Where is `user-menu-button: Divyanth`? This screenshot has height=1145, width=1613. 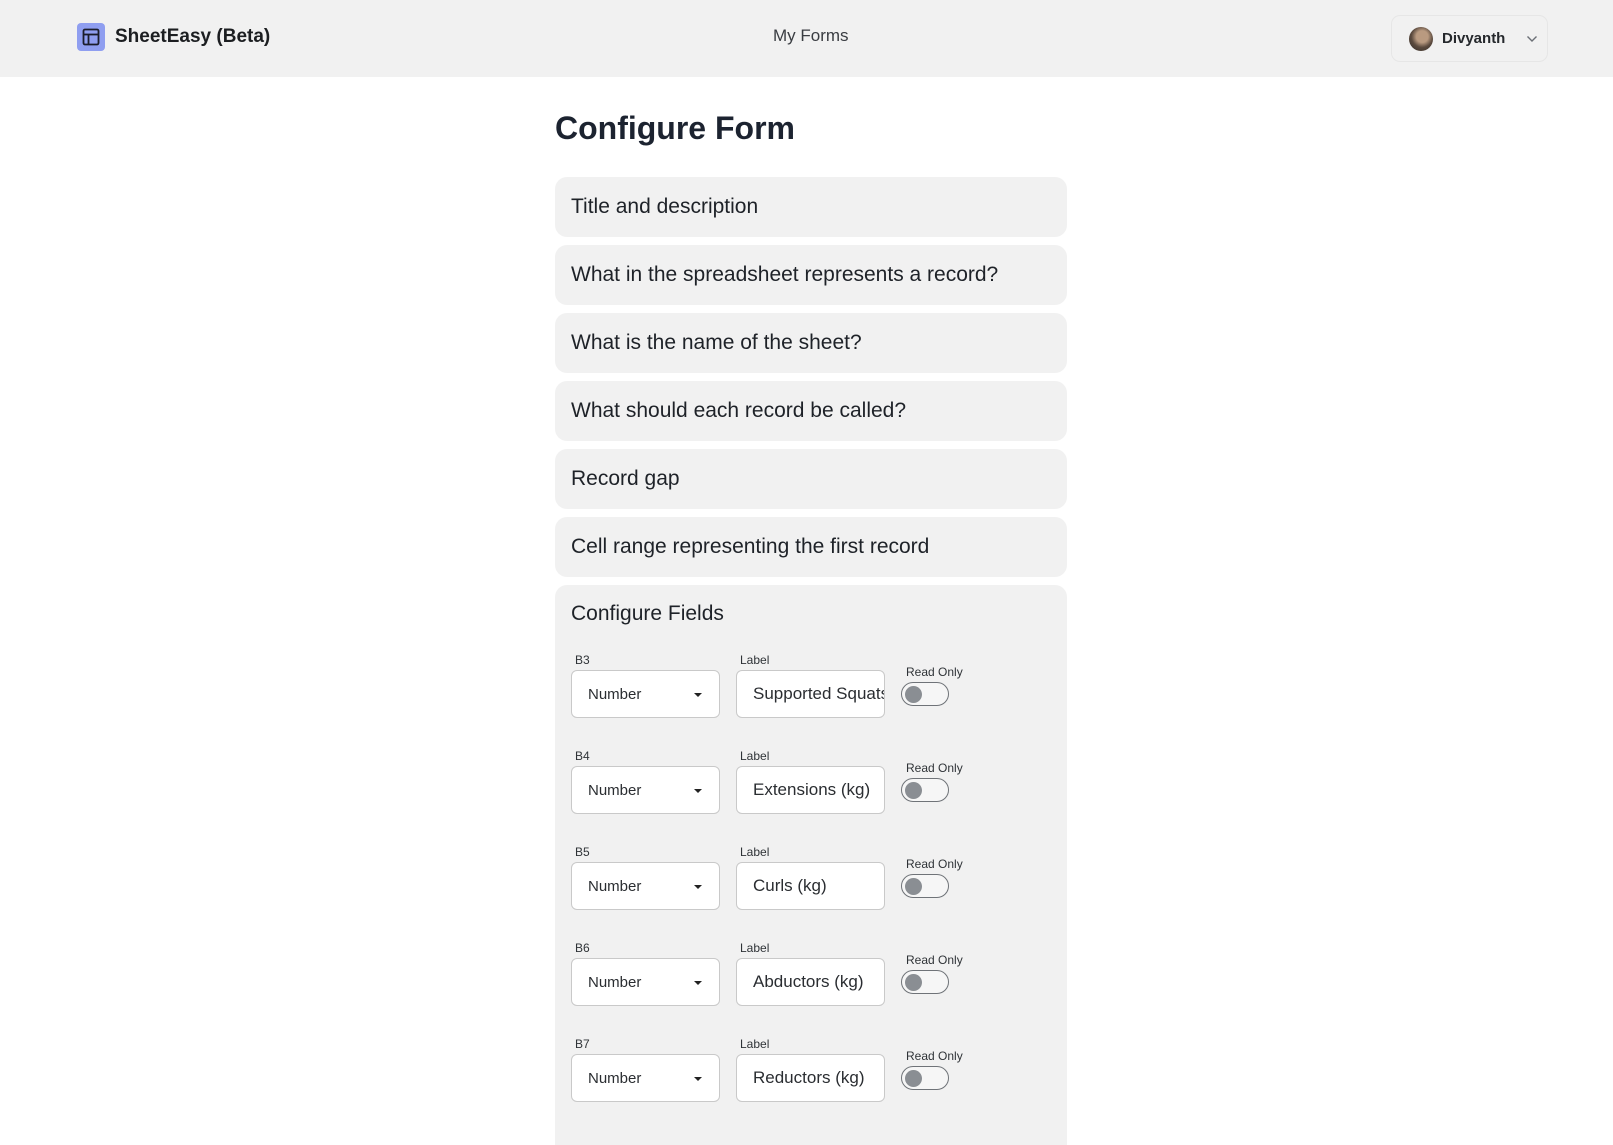
user-menu-button: Divyanth is located at coordinates (1469, 38).